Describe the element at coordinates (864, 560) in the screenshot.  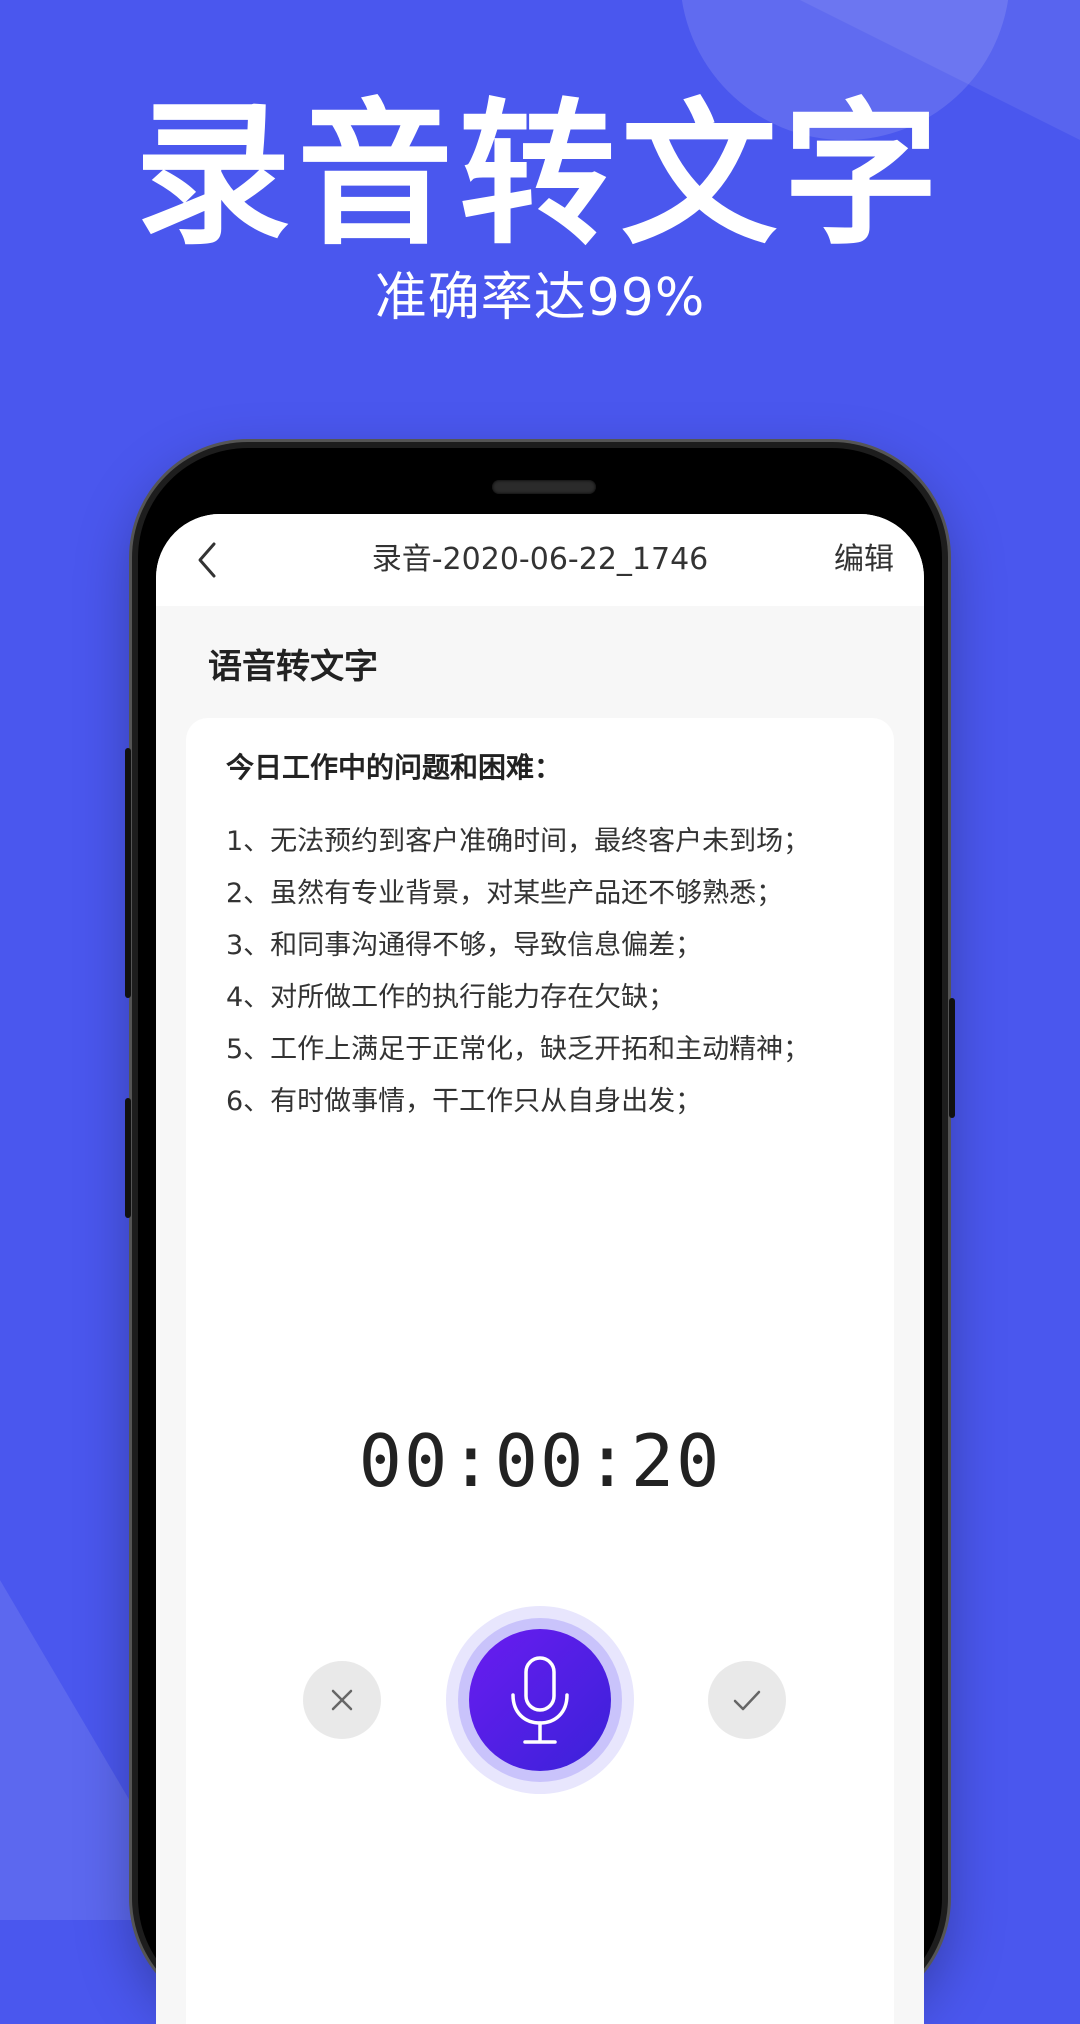
I see `edit-button: 编辑` at that location.